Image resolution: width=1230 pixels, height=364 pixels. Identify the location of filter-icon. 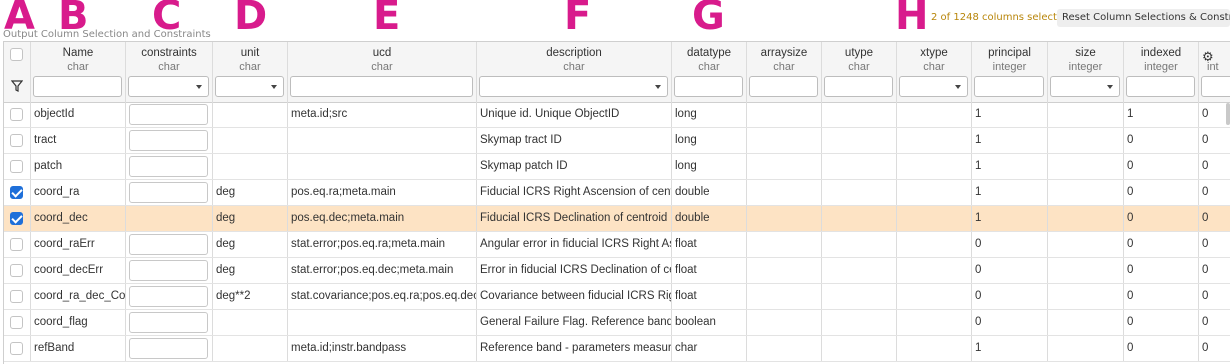
(17, 86).